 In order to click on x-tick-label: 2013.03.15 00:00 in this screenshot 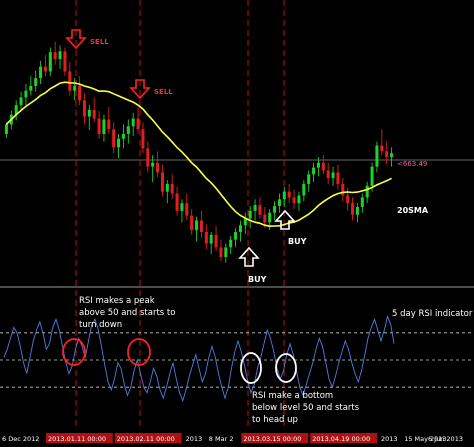, I will do `click(272, 439)`.